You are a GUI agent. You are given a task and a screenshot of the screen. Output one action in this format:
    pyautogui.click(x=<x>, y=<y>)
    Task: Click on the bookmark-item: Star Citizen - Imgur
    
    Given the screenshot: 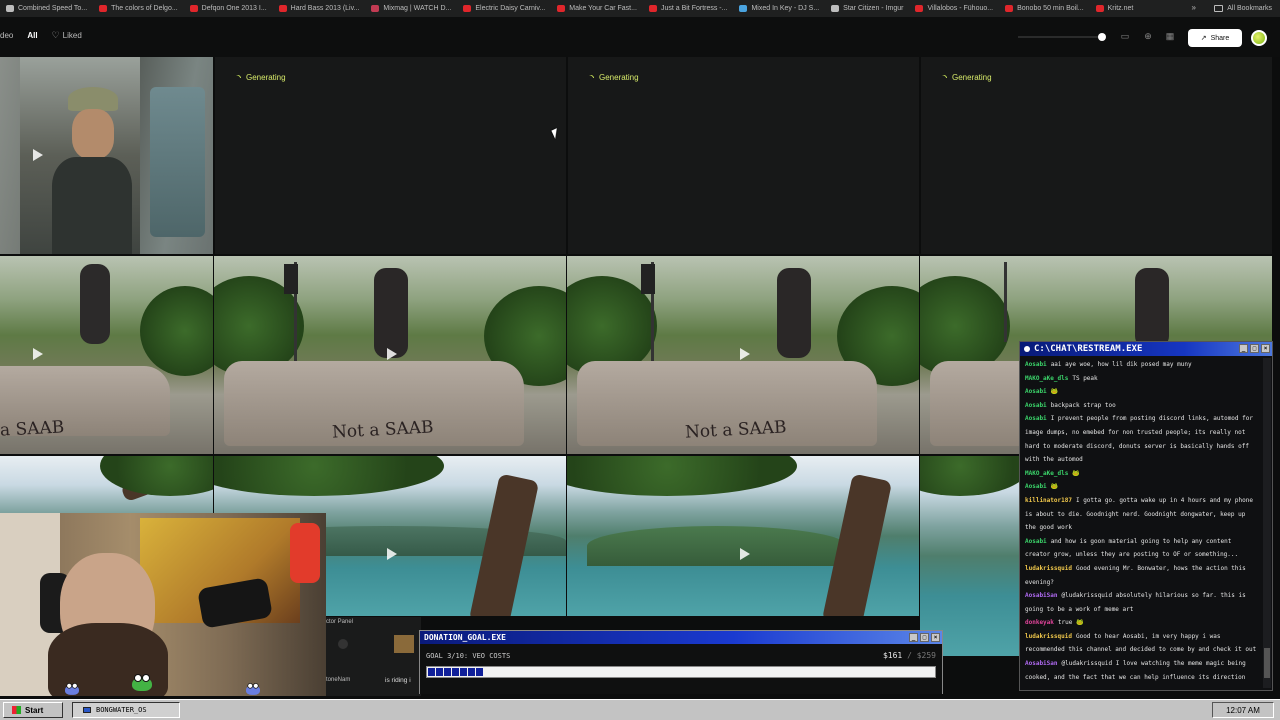 What is the action you would take?
    pyautogui.click(x=867, y=8)
    